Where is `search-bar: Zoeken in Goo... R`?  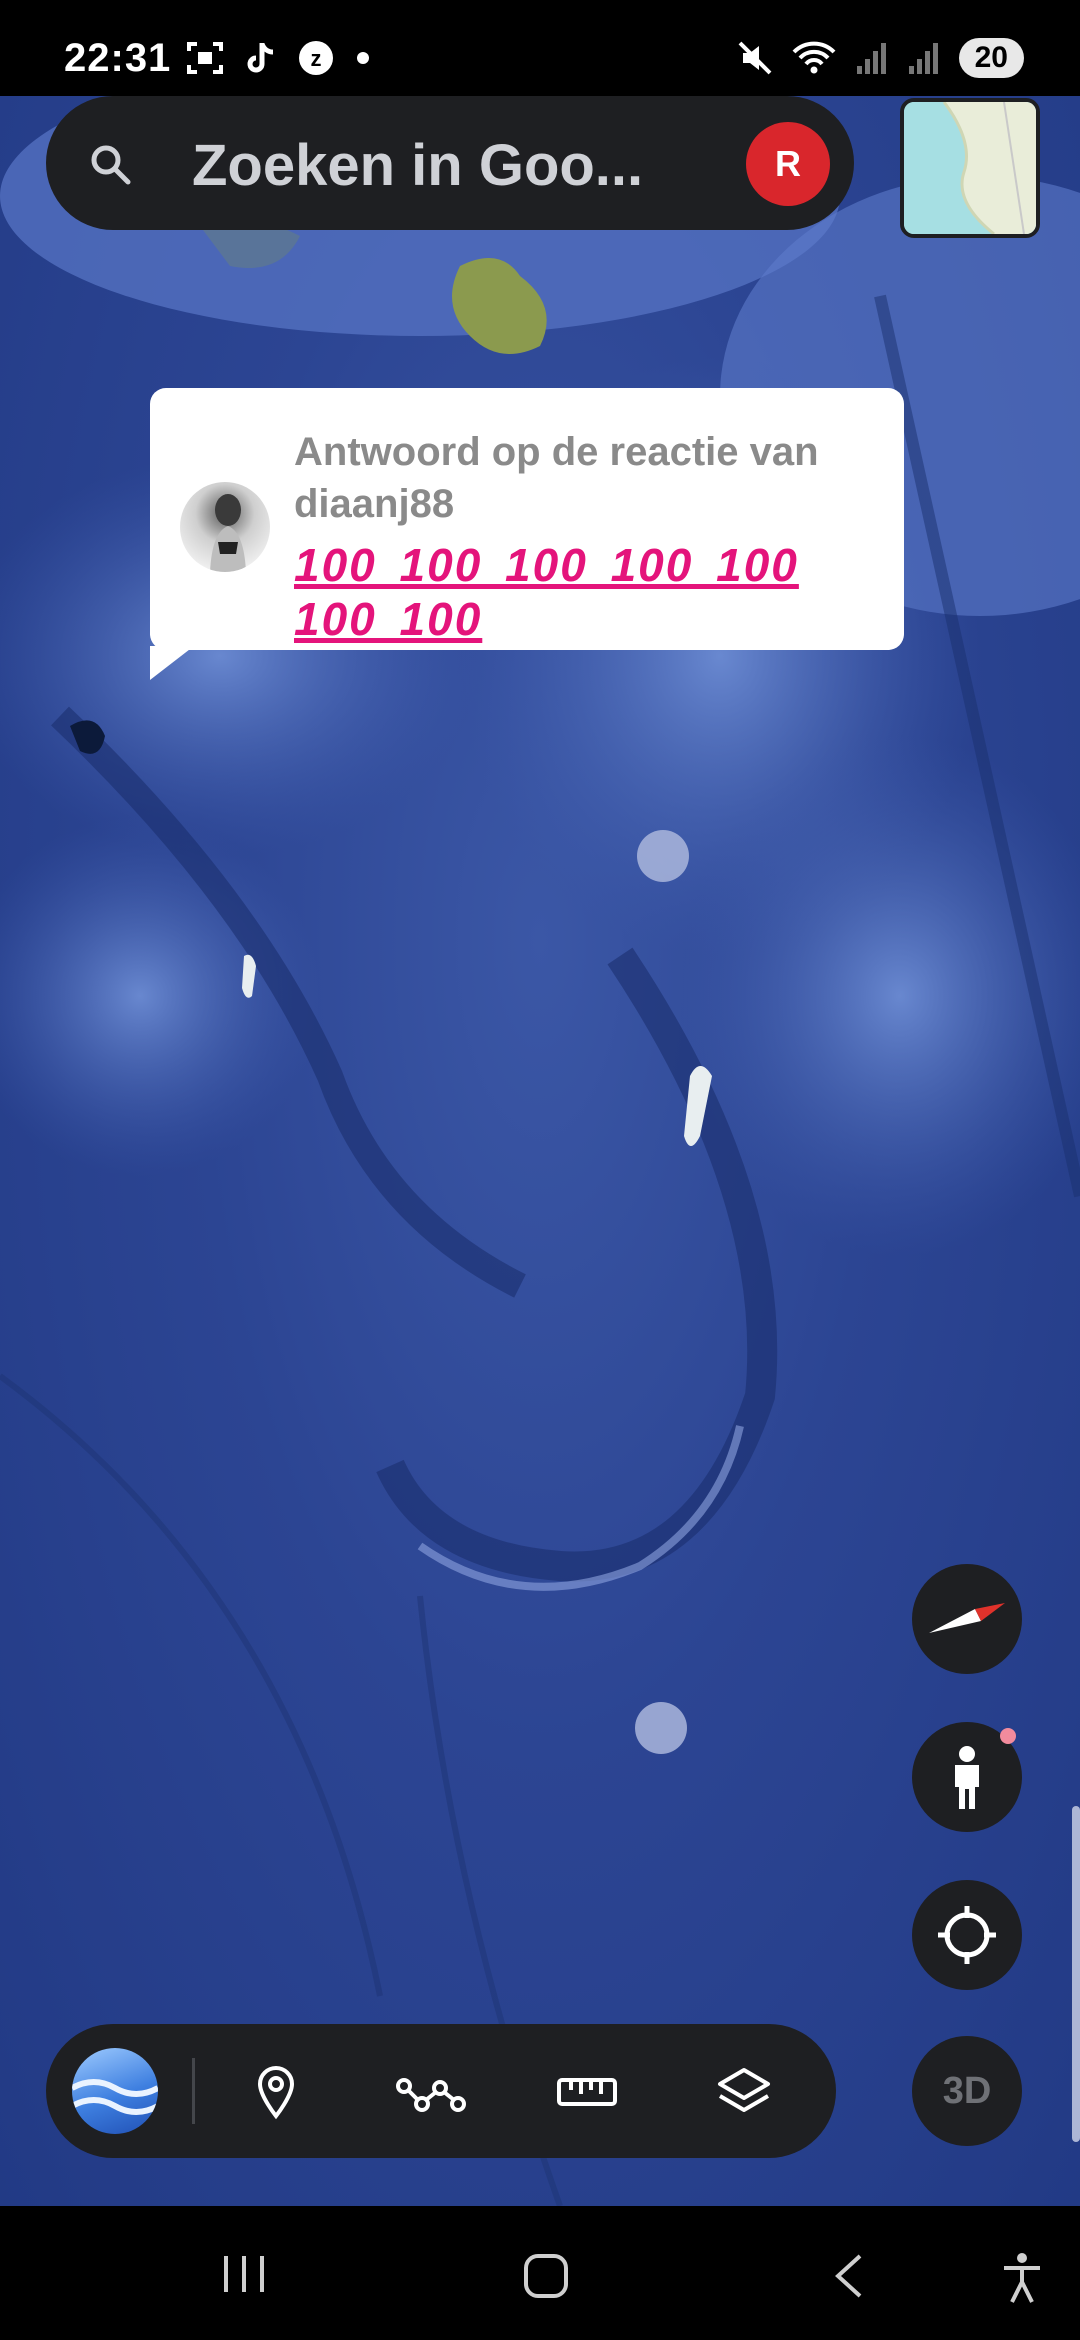
search-bar: Zoeken in Goo... R is located at coordinates (450, 163).